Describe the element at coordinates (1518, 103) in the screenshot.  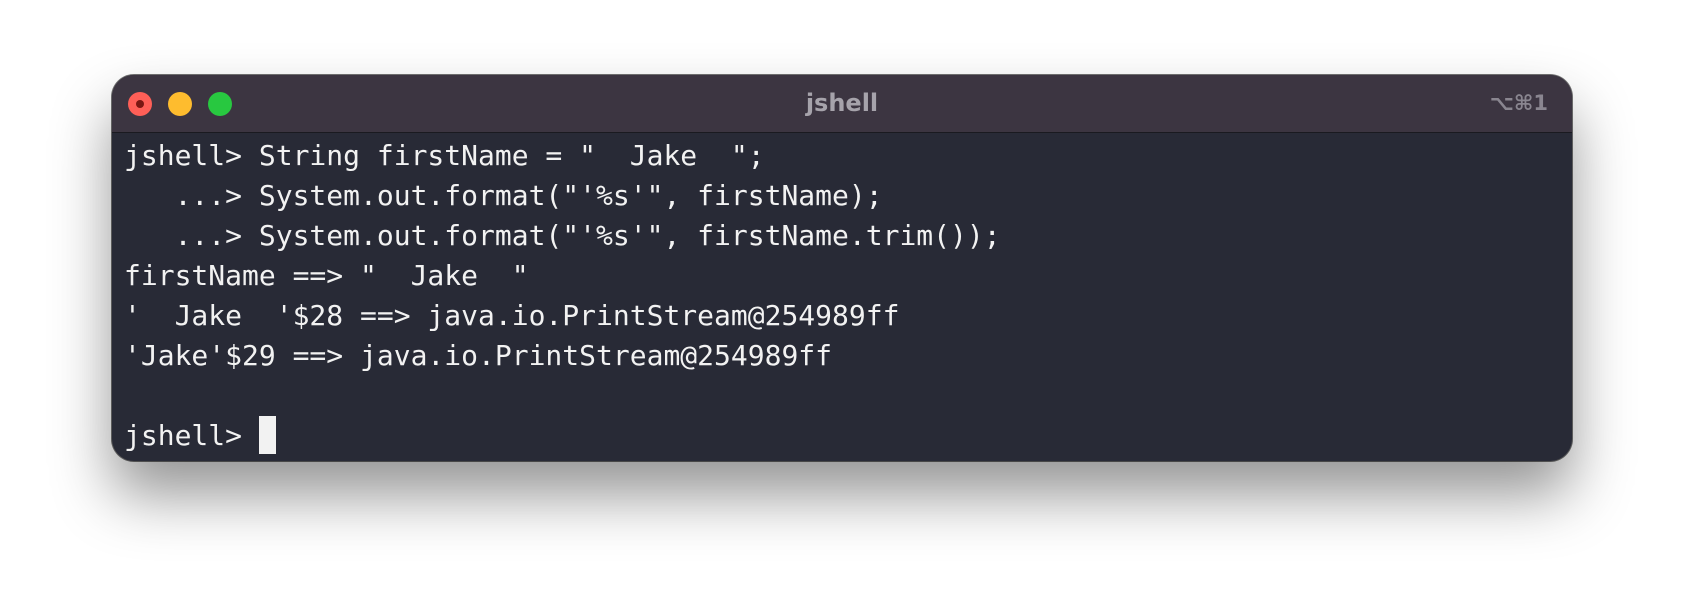
I see `window-shortcut: ⌥⌘1` at that location.